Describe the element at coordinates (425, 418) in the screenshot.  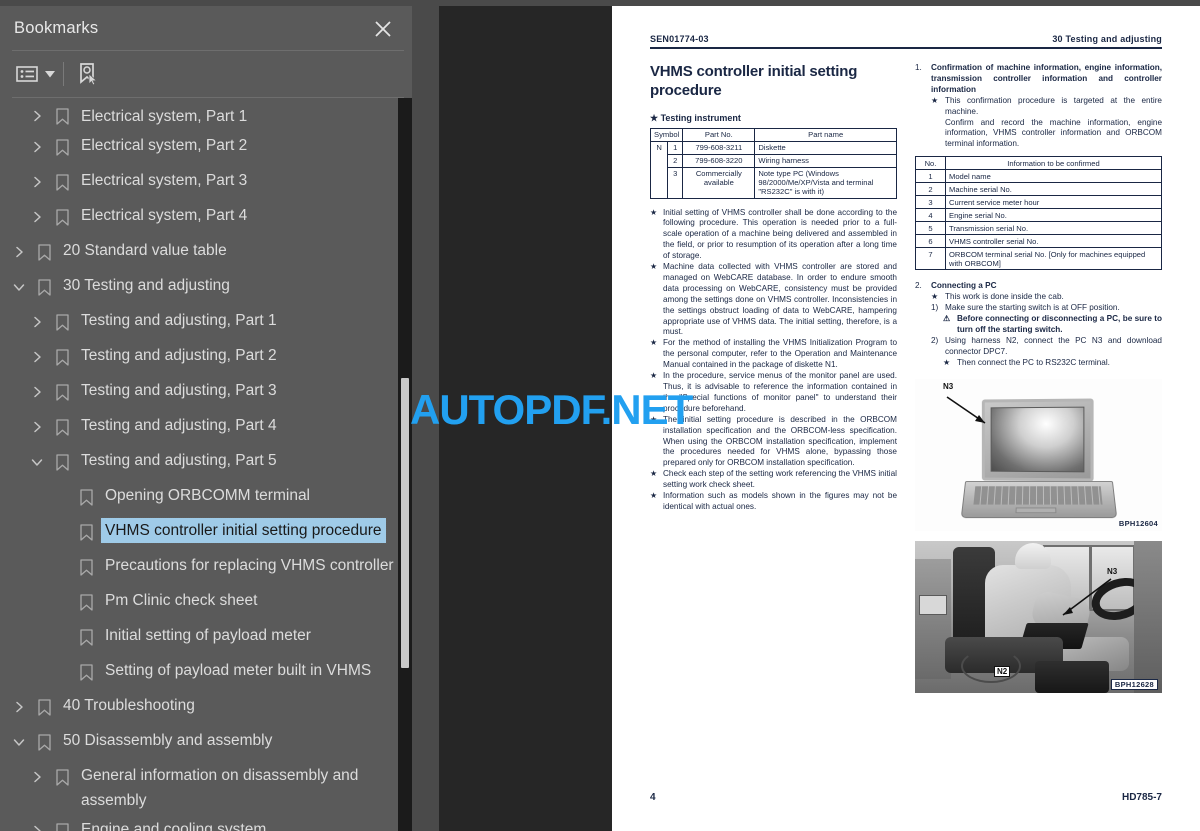
I see `viewer-panel-gap` at that location.